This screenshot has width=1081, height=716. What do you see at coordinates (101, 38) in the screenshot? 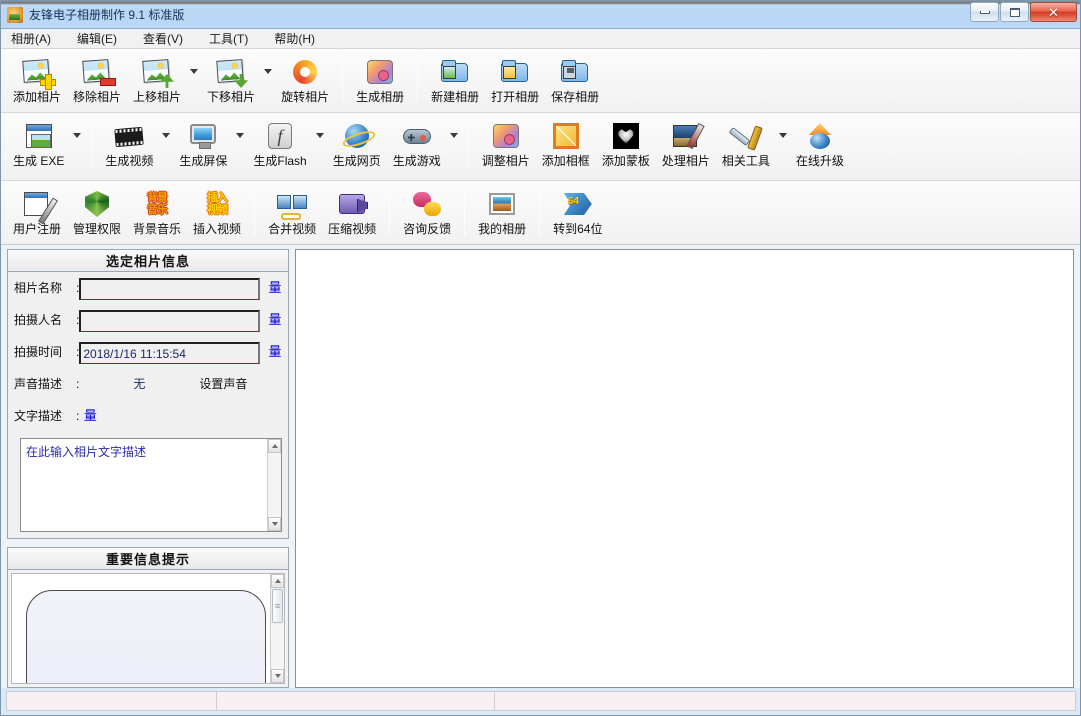
I see `menu-item-edit: 编辑(E)` at bounding box center [101, 38].